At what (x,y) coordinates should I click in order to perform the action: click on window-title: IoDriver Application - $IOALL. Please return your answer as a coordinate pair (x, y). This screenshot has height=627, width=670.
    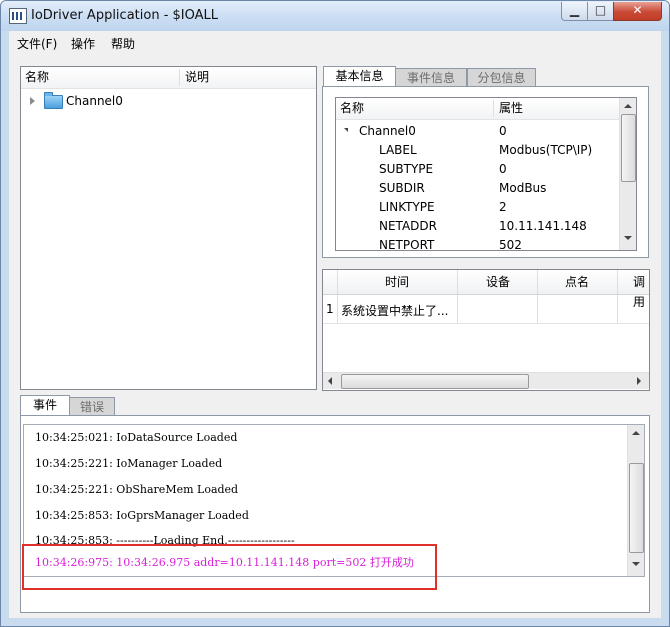
    Looking at the image, I should click on (125, 15).